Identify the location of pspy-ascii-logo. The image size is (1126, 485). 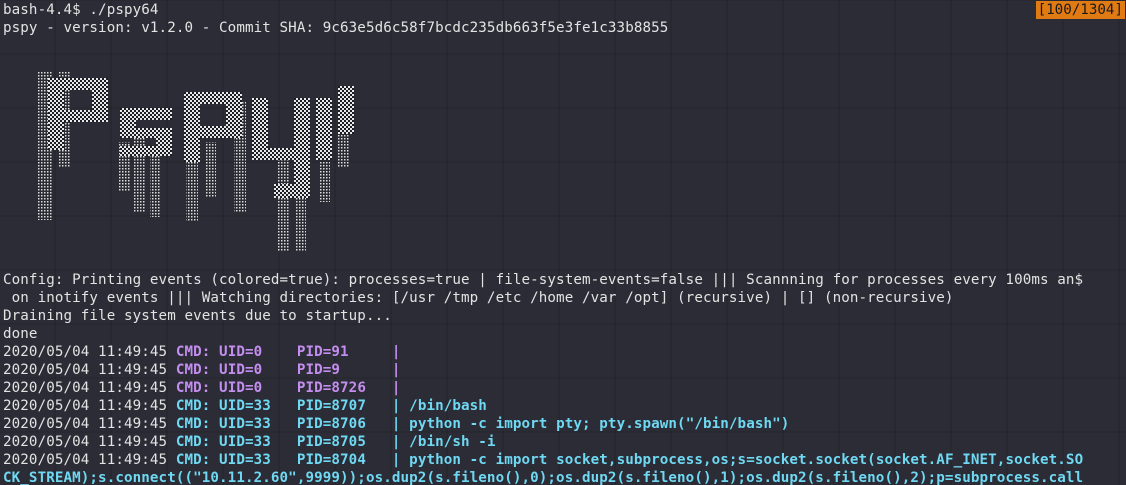
(203, 166).